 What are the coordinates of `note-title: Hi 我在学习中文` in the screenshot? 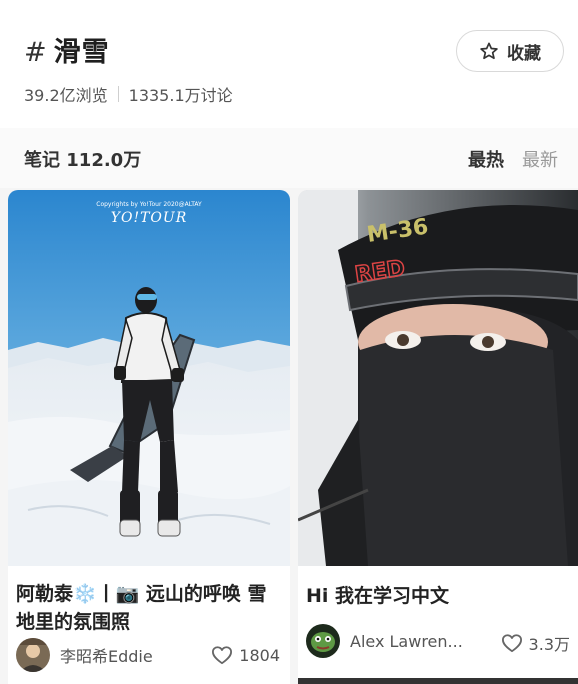 It's located at (378, 596).